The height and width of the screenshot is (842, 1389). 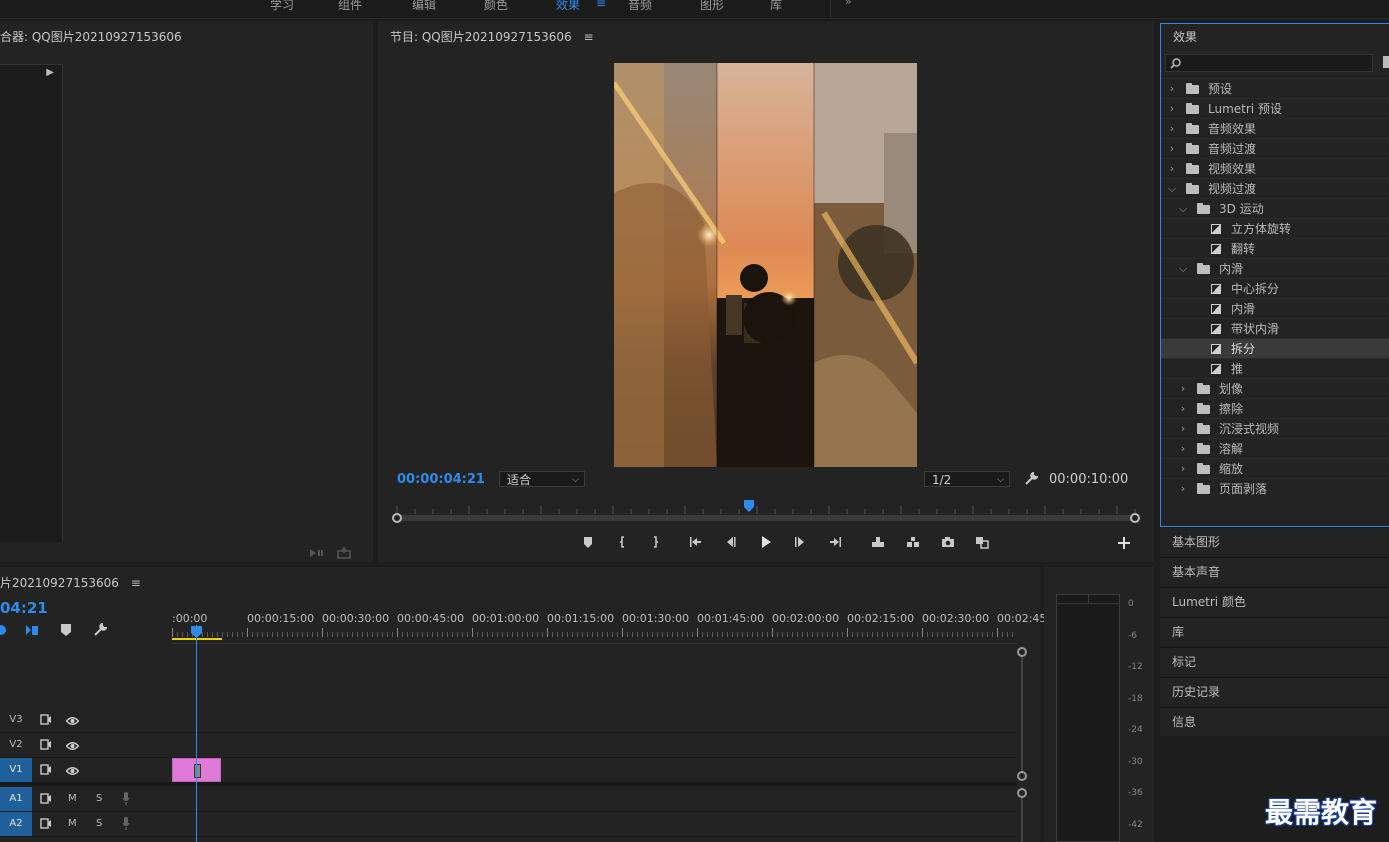 What do you see at coordinates (1275, 328) in the screenshot?
I see `effect-item: 带状内滑` at bounding box center [1275, 328].